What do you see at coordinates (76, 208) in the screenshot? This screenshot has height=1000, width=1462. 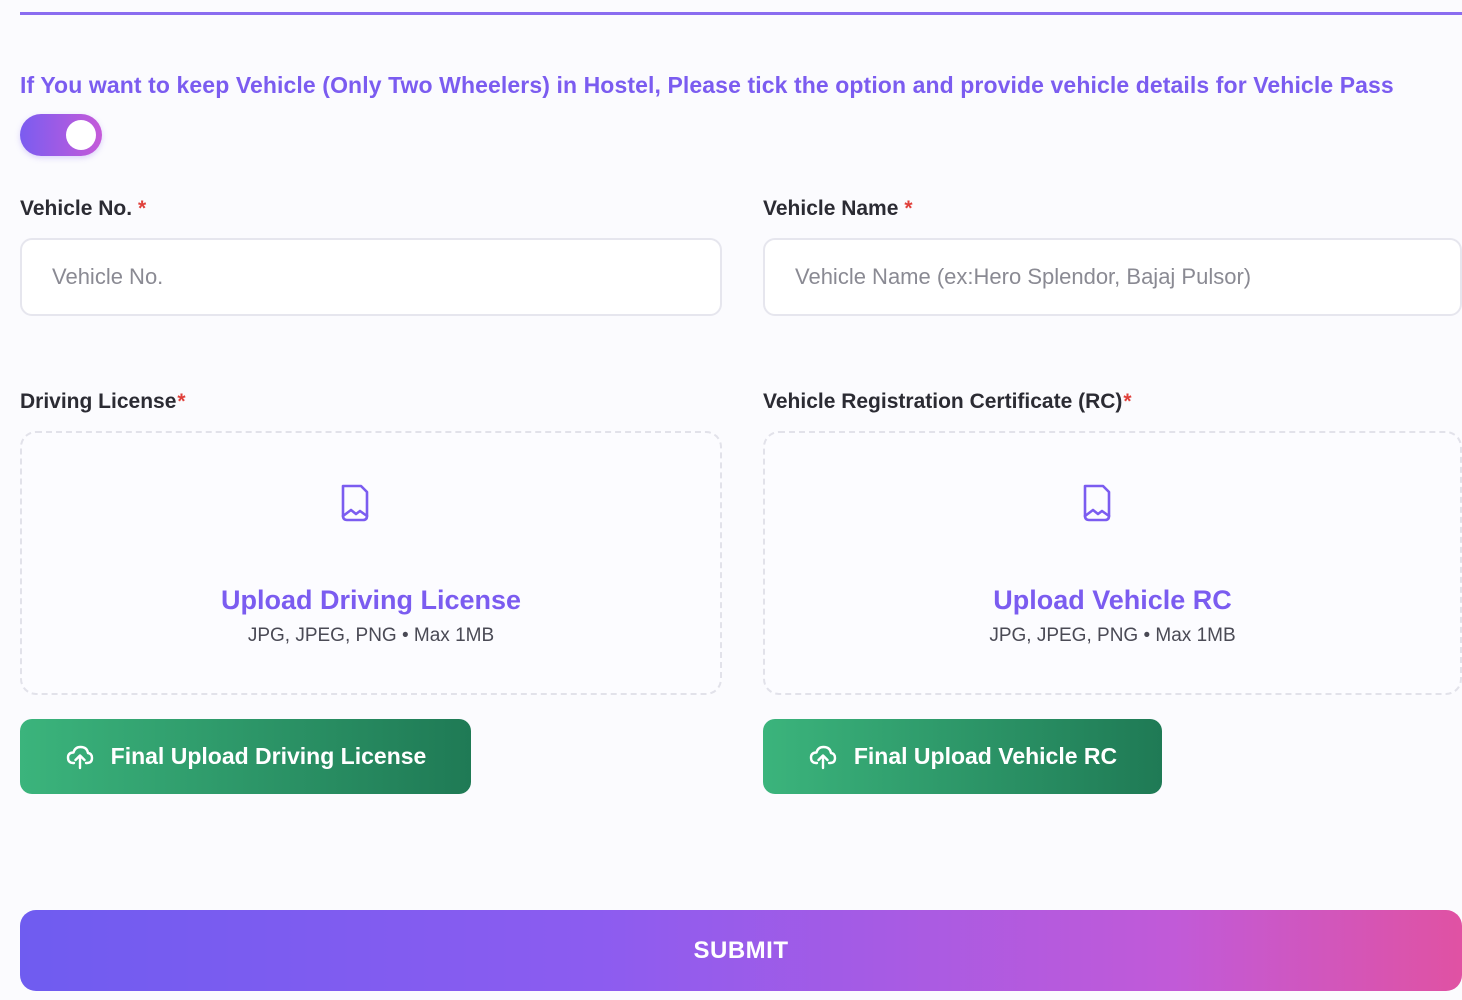 I see `vehicle-no-label-text: Vehicle No.` at bounding box center [76, 208].